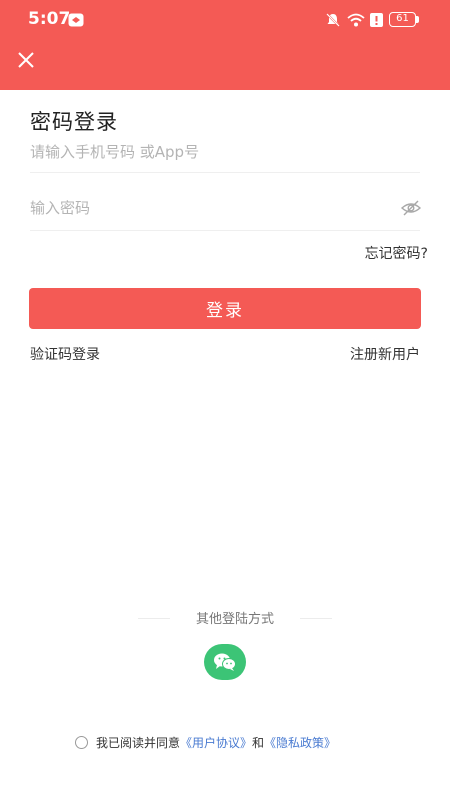  I want to click on battery-level: 61, so click(402, 18).